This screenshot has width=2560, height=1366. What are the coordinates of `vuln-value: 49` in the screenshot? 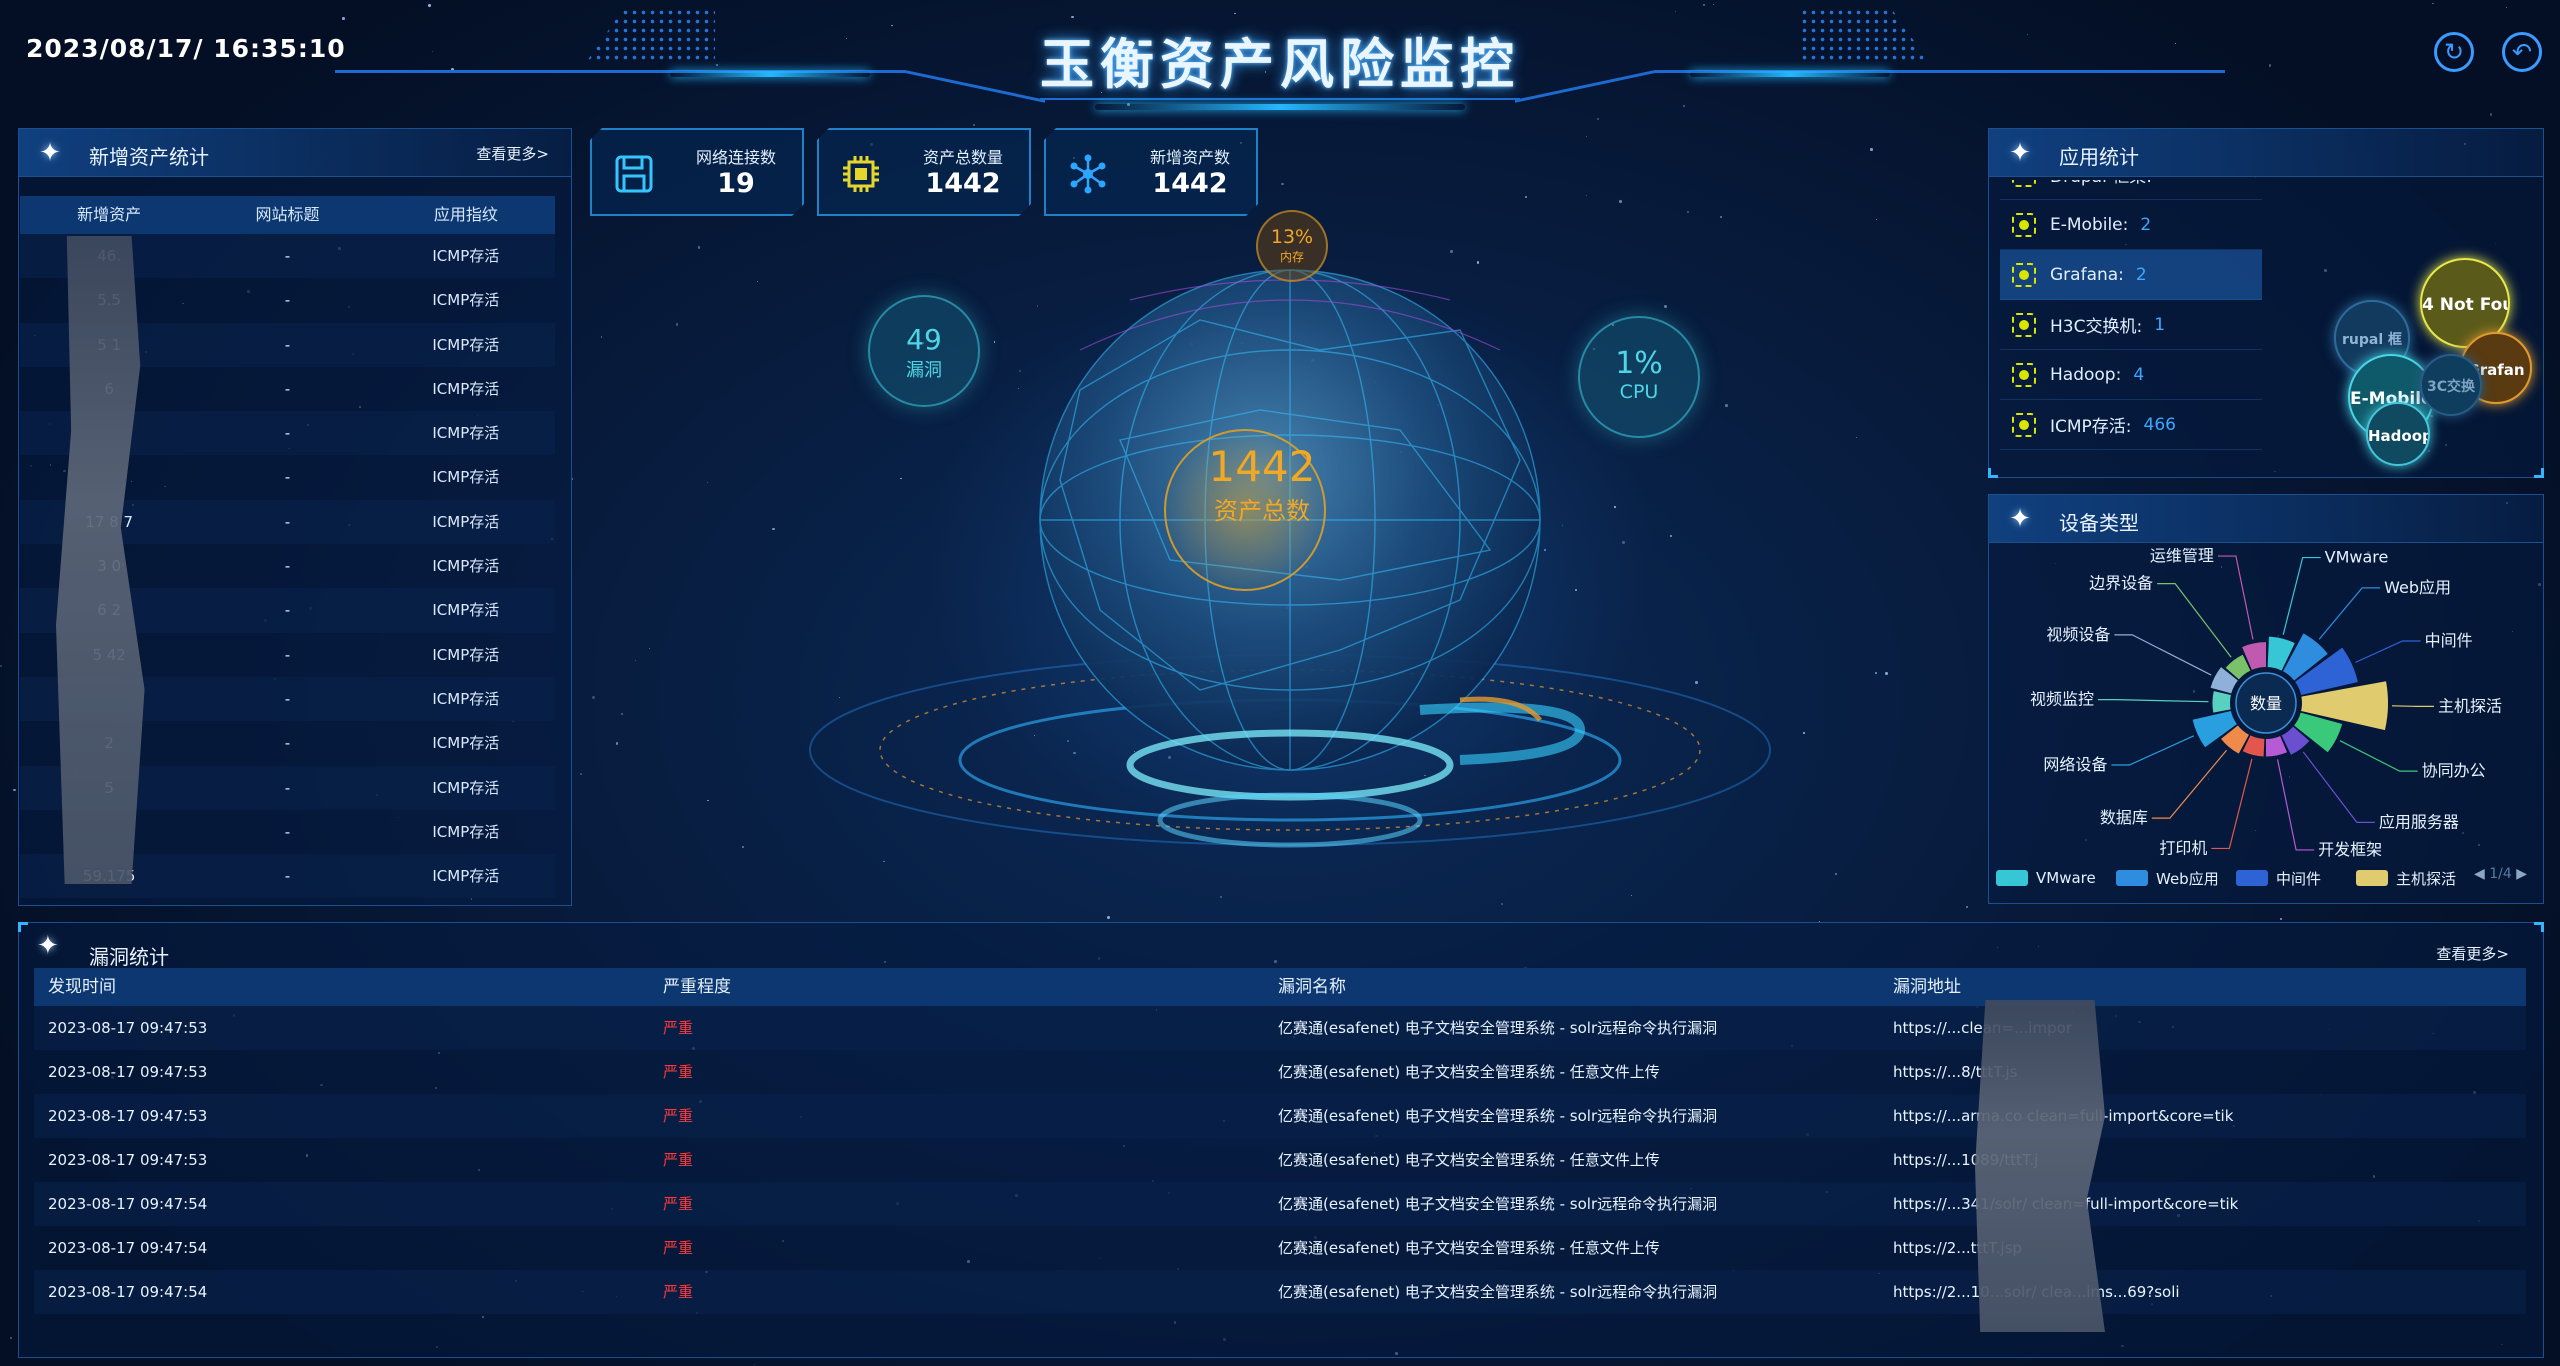 It's located at (924, 339).